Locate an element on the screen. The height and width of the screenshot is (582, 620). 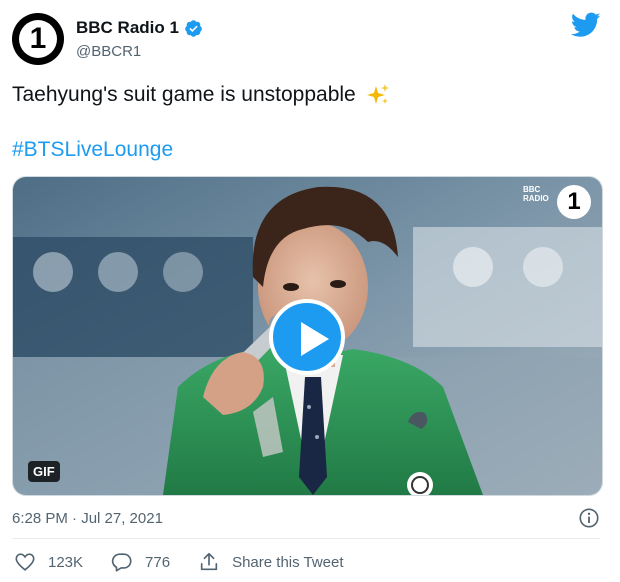
divider is located at coordinates (306, 538).